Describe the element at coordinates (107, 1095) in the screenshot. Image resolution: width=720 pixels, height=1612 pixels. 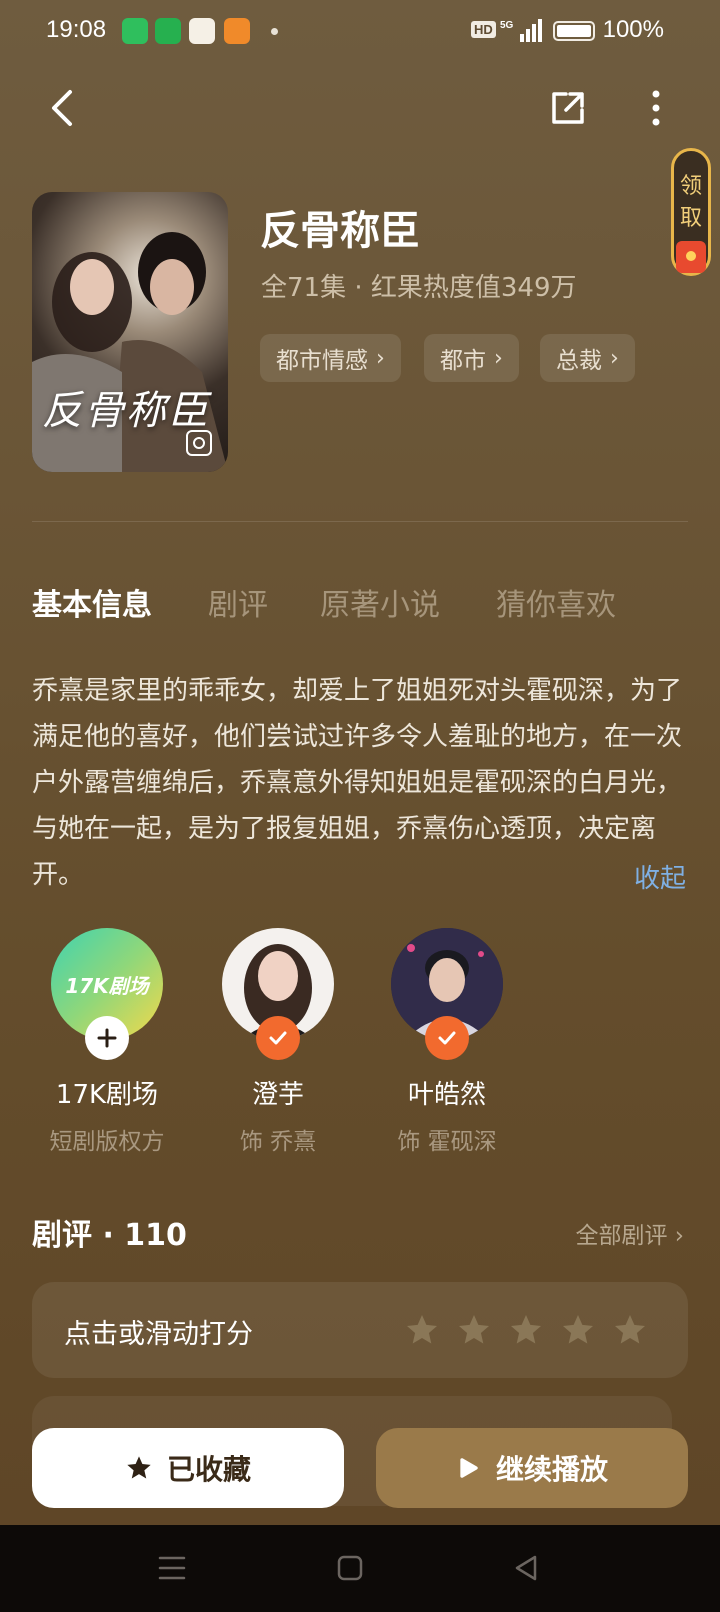
I see `person-name: 17K剧场` at that location.